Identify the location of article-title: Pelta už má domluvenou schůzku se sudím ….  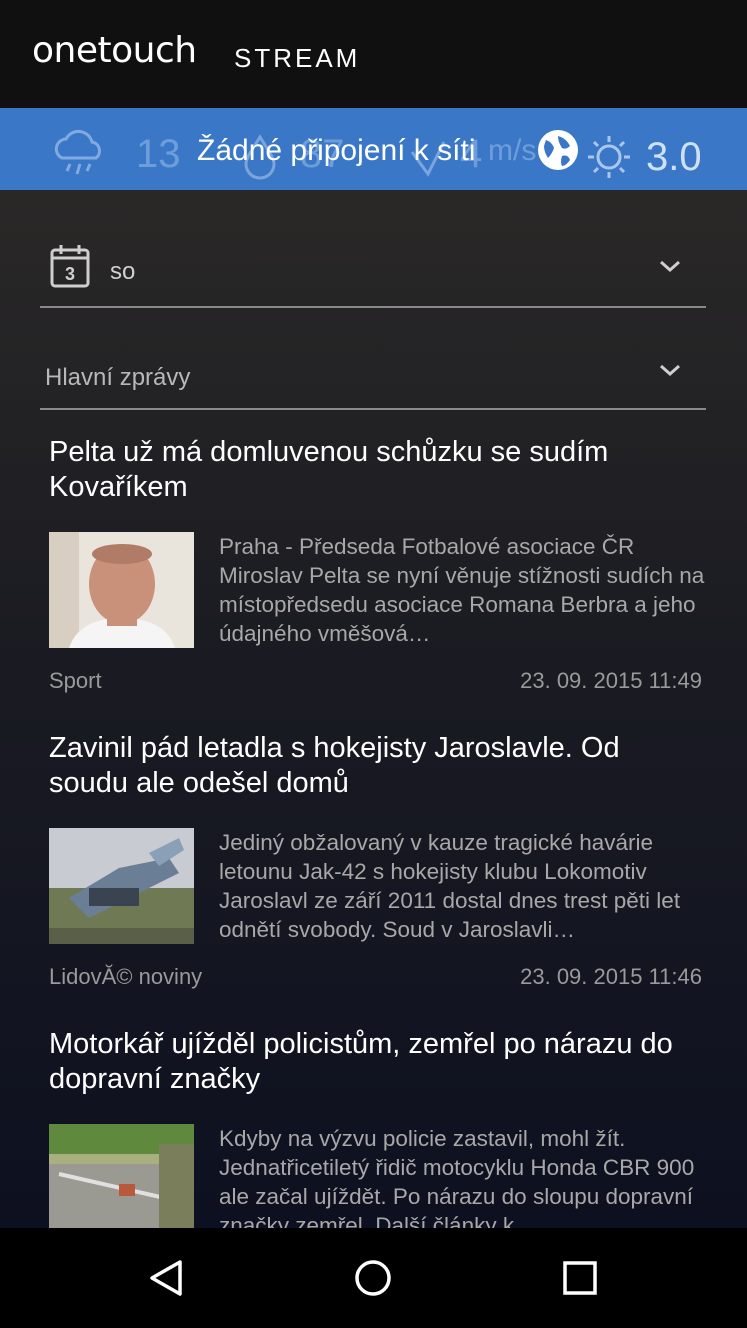
(376, 470).